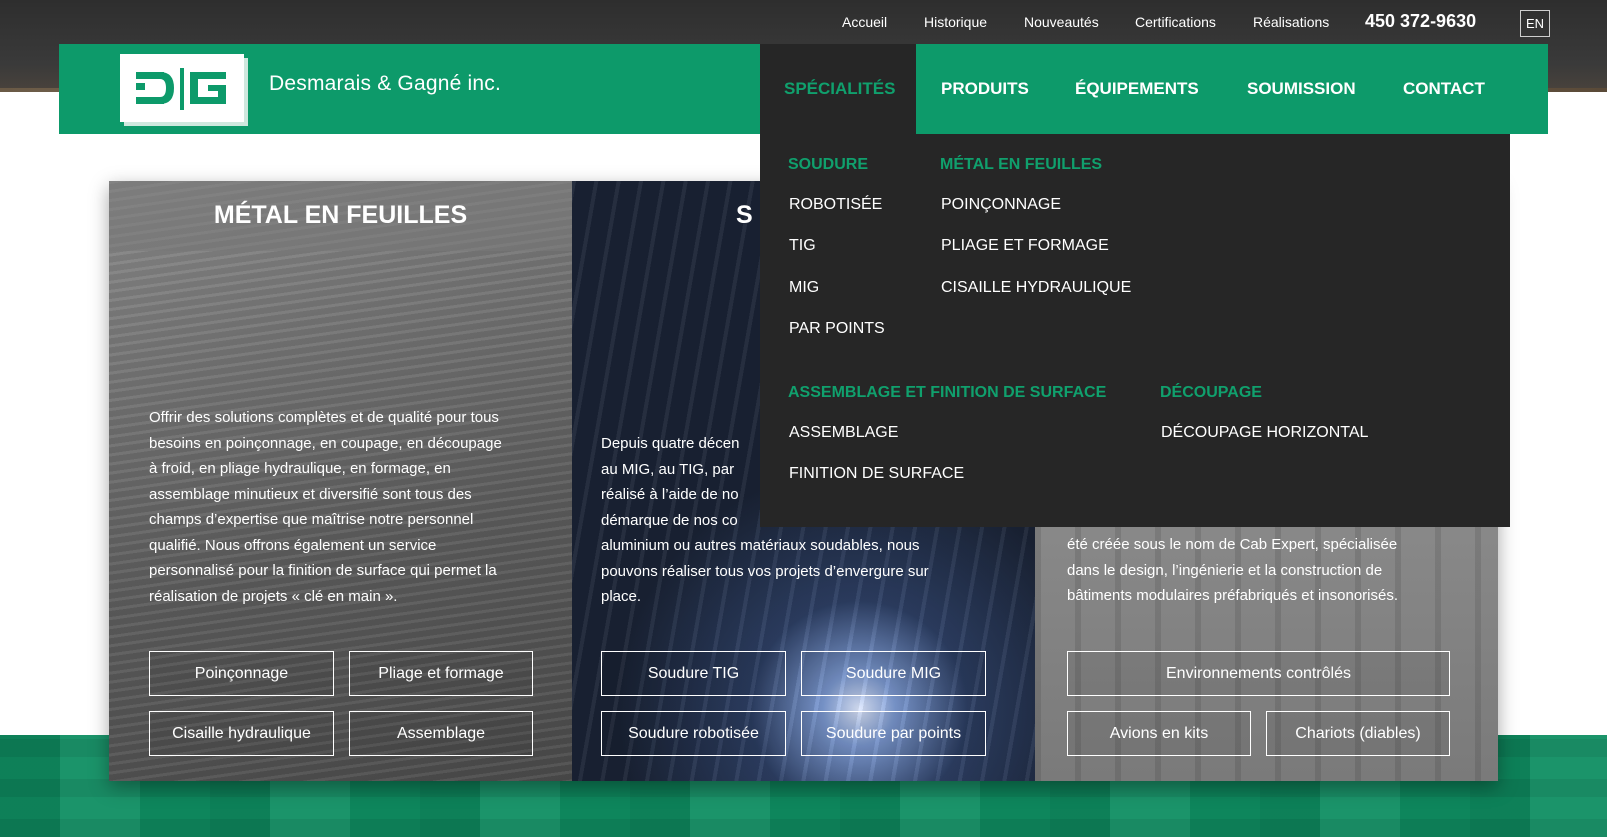  I want to click on dropdown-link-cisaille: CISAILLE HYDRAULIQUE, so click(1036, 288).